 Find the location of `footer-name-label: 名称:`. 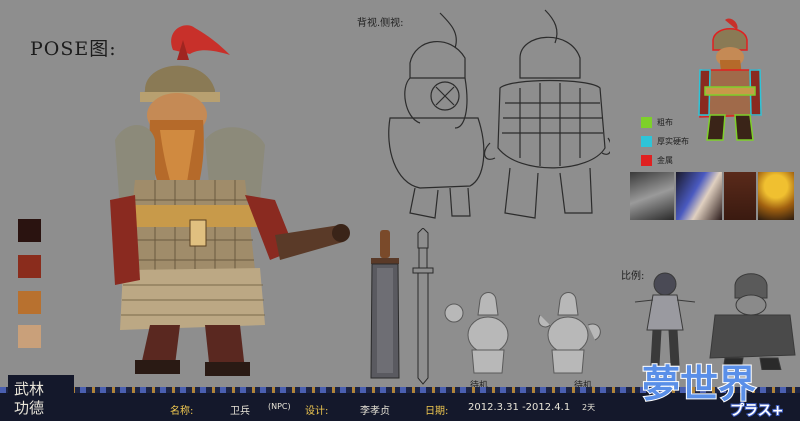

footer-name-label: 名称: is located at coordinates (182, 411).